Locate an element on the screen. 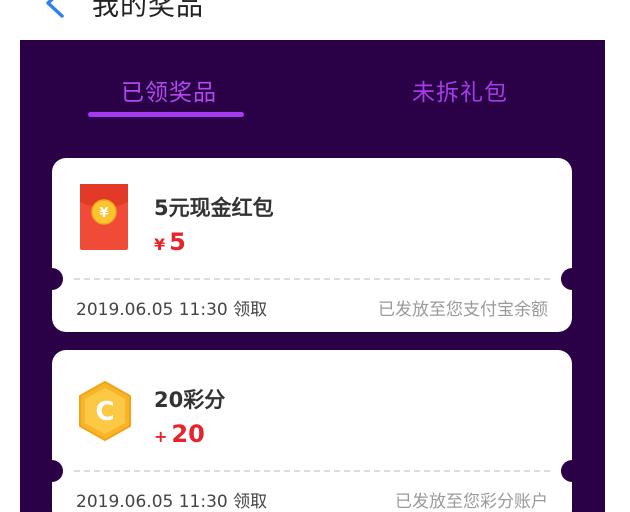 The image size is (630, 512). prize-value: +20 is located at coordinates (179, 434).